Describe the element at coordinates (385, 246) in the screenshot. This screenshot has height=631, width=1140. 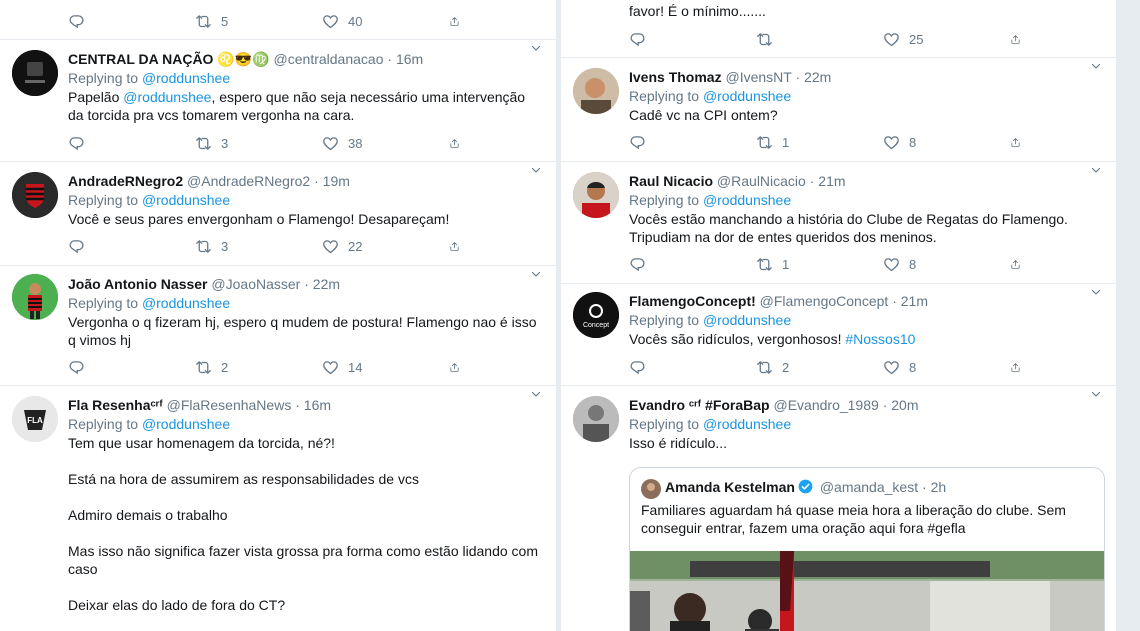
I see `like-button: 22` at that location.